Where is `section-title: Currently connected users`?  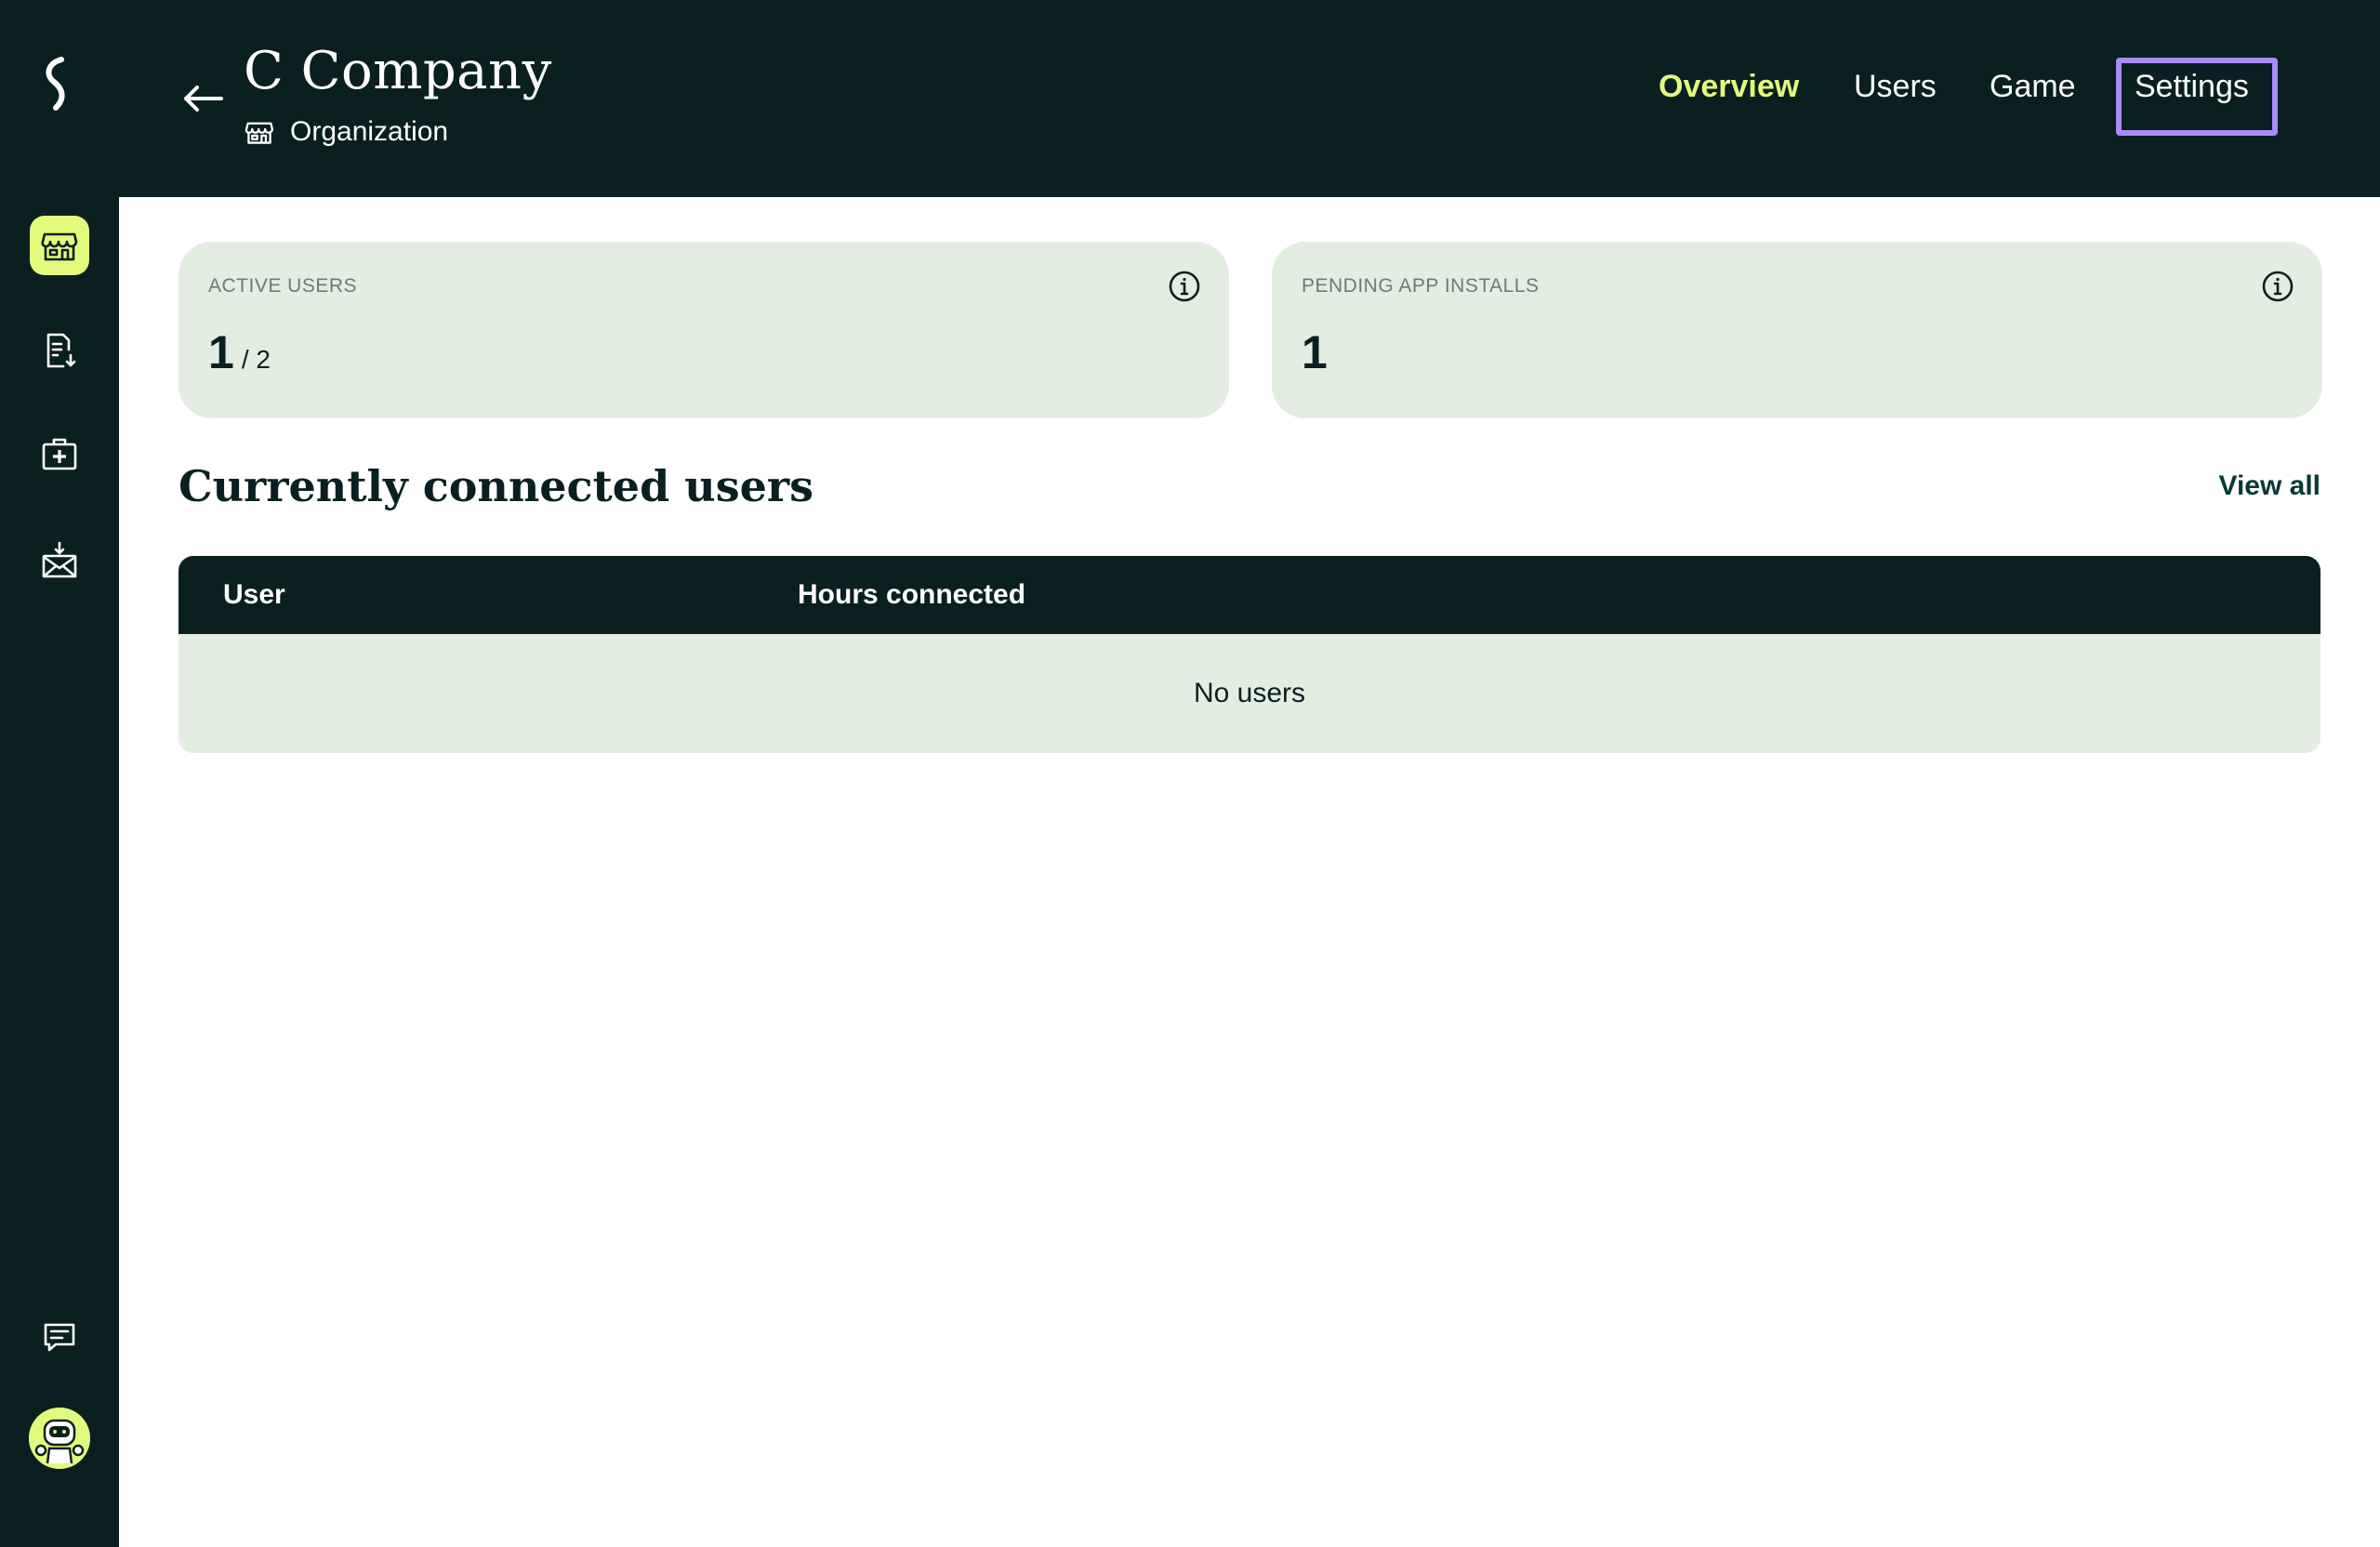 section-title: Currently connected users is located at coordinates (495, 486).